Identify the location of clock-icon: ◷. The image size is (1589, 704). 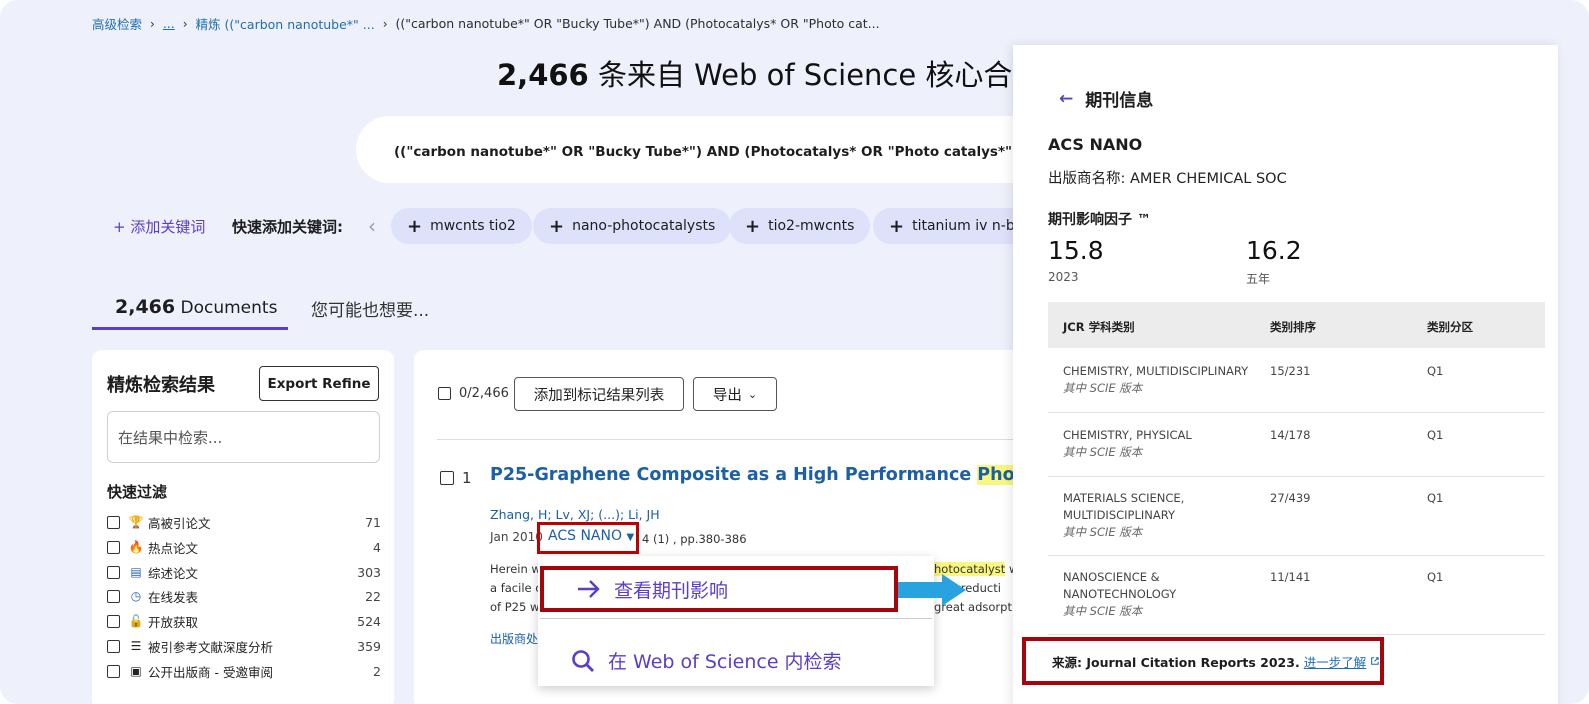
(136, 596).